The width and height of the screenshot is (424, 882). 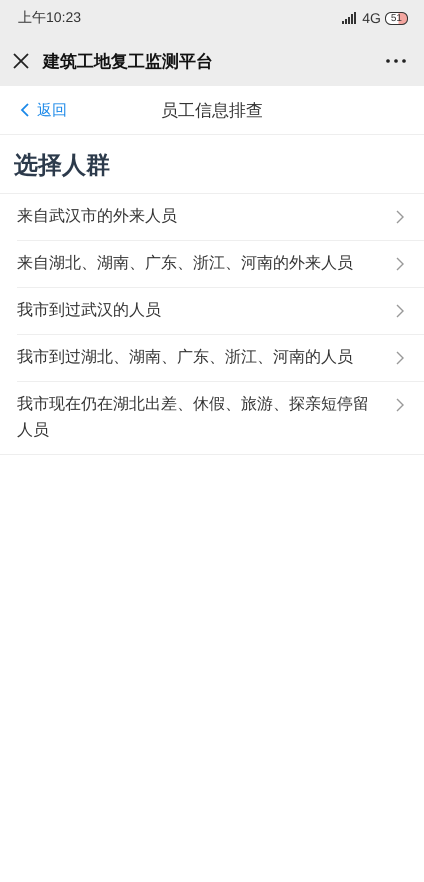 What do you see at coordinates (220, 264) in the screenshot?
I see `list-item: 来自湖北、湖南、广东、浙江、河南的外来人员` at bounding box center [220, 264].